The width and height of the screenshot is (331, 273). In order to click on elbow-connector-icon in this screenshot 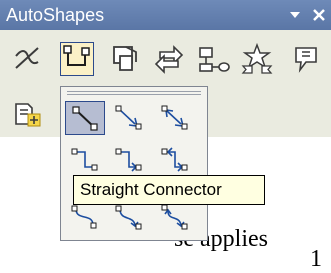, I will do `click(84, 159)`.